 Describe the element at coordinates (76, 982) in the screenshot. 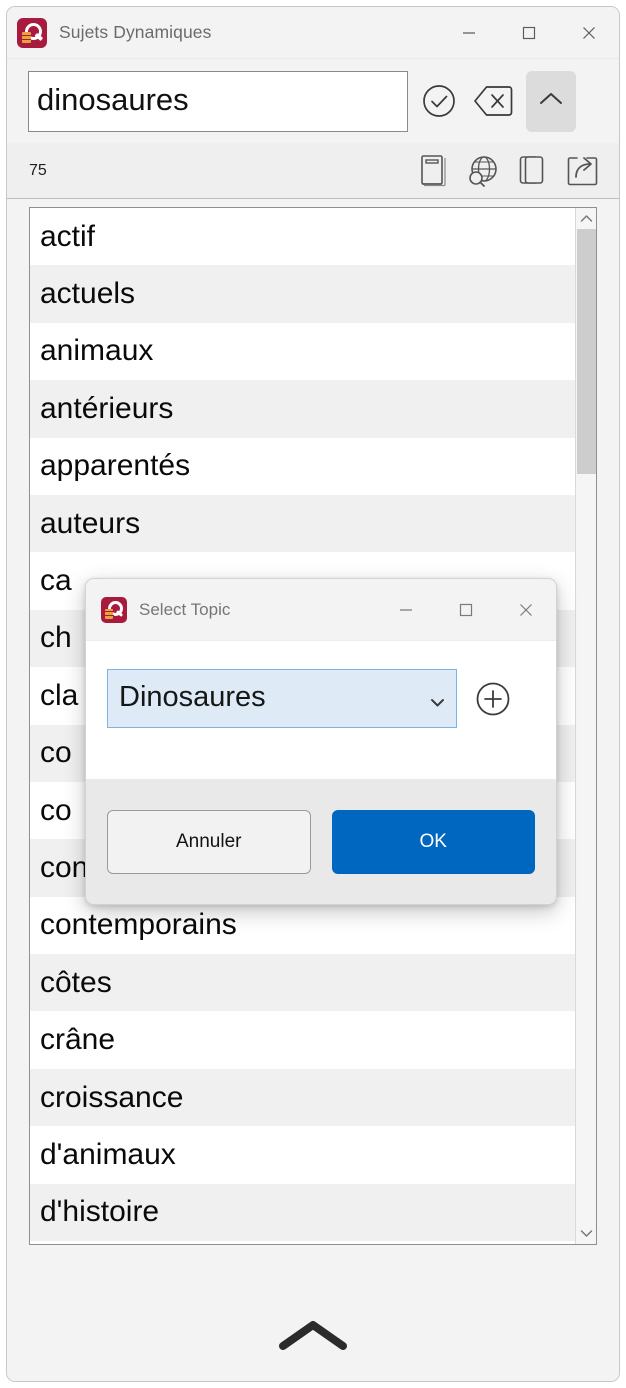

I see `list-item-label: côtes` at that location.